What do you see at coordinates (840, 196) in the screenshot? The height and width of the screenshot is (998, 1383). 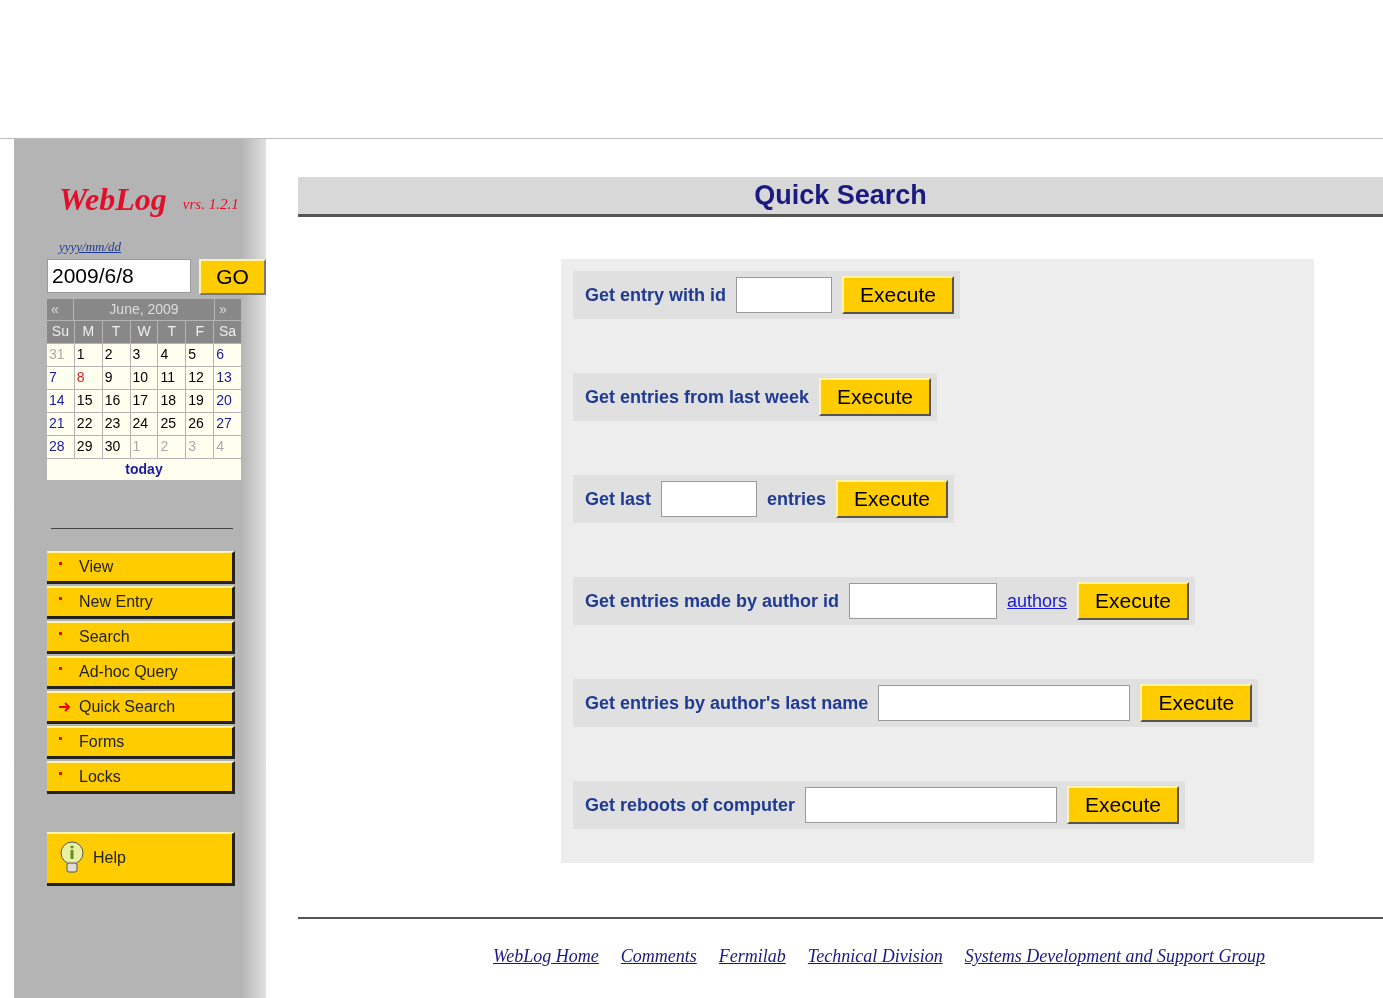 I see `page-title: Quick Search` at bounding box center [840, 196].